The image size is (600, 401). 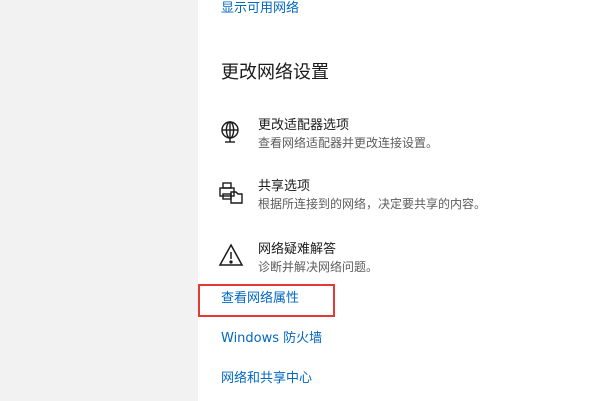 I want to click on network-troubleshooter-desc: 诊断并解决网络问题。, so click(x=318, y=267).